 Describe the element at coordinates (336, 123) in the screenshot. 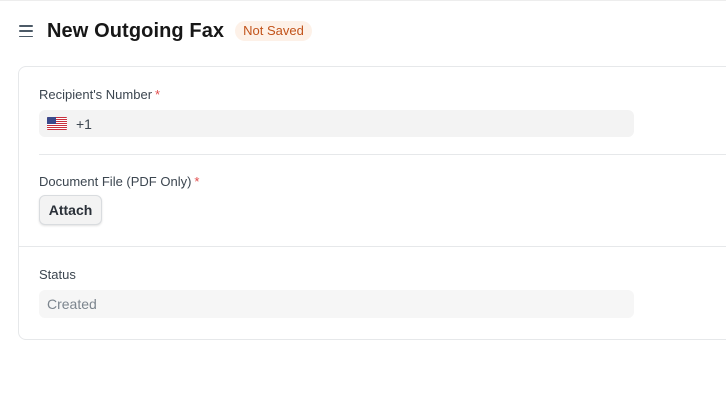

I see `recipient-number-input: +1` at that location.